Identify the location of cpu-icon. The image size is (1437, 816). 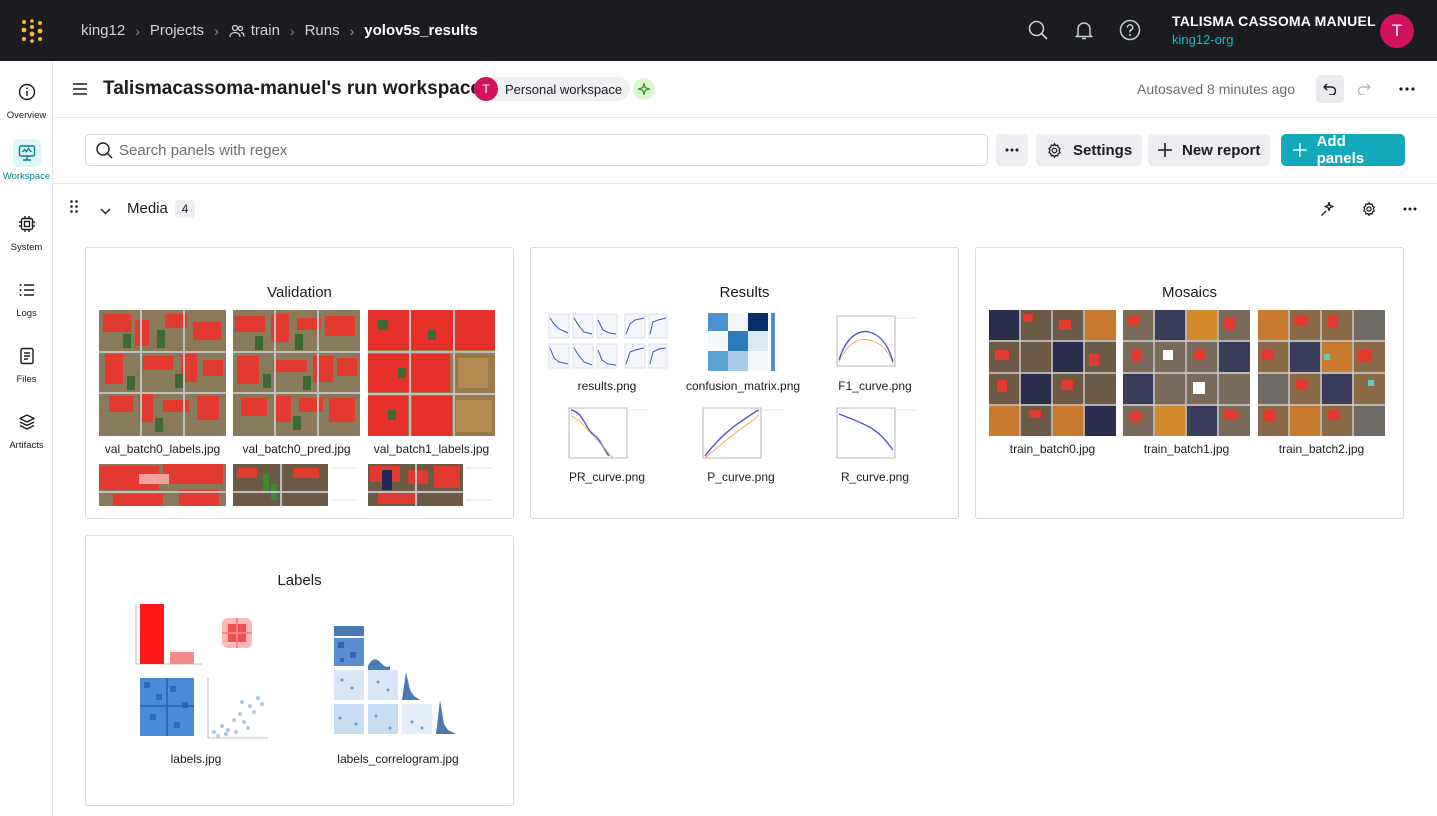
(27, 224).